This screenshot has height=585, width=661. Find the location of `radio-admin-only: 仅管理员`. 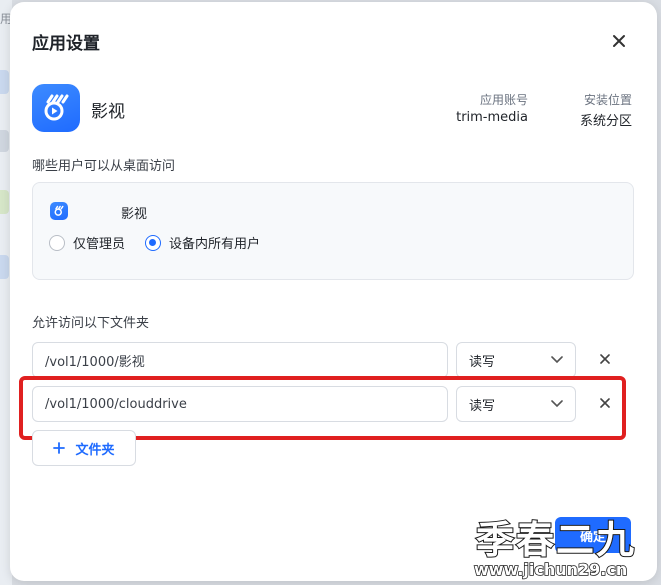

radio-admin-only: 仅管理员 is located at coordinates (87, 242).